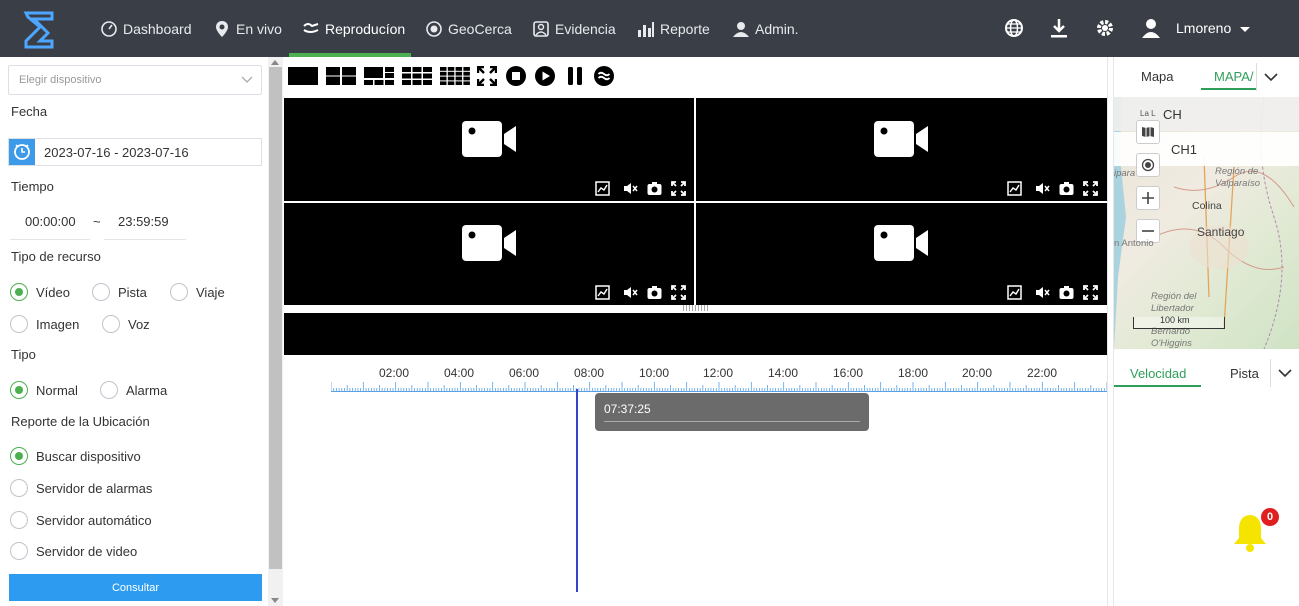 This screenshot has width=1299, height=606. Describe the element at coordinates (1148, 198) in the screenshot. I see `map-zoom-in-button` at that location.